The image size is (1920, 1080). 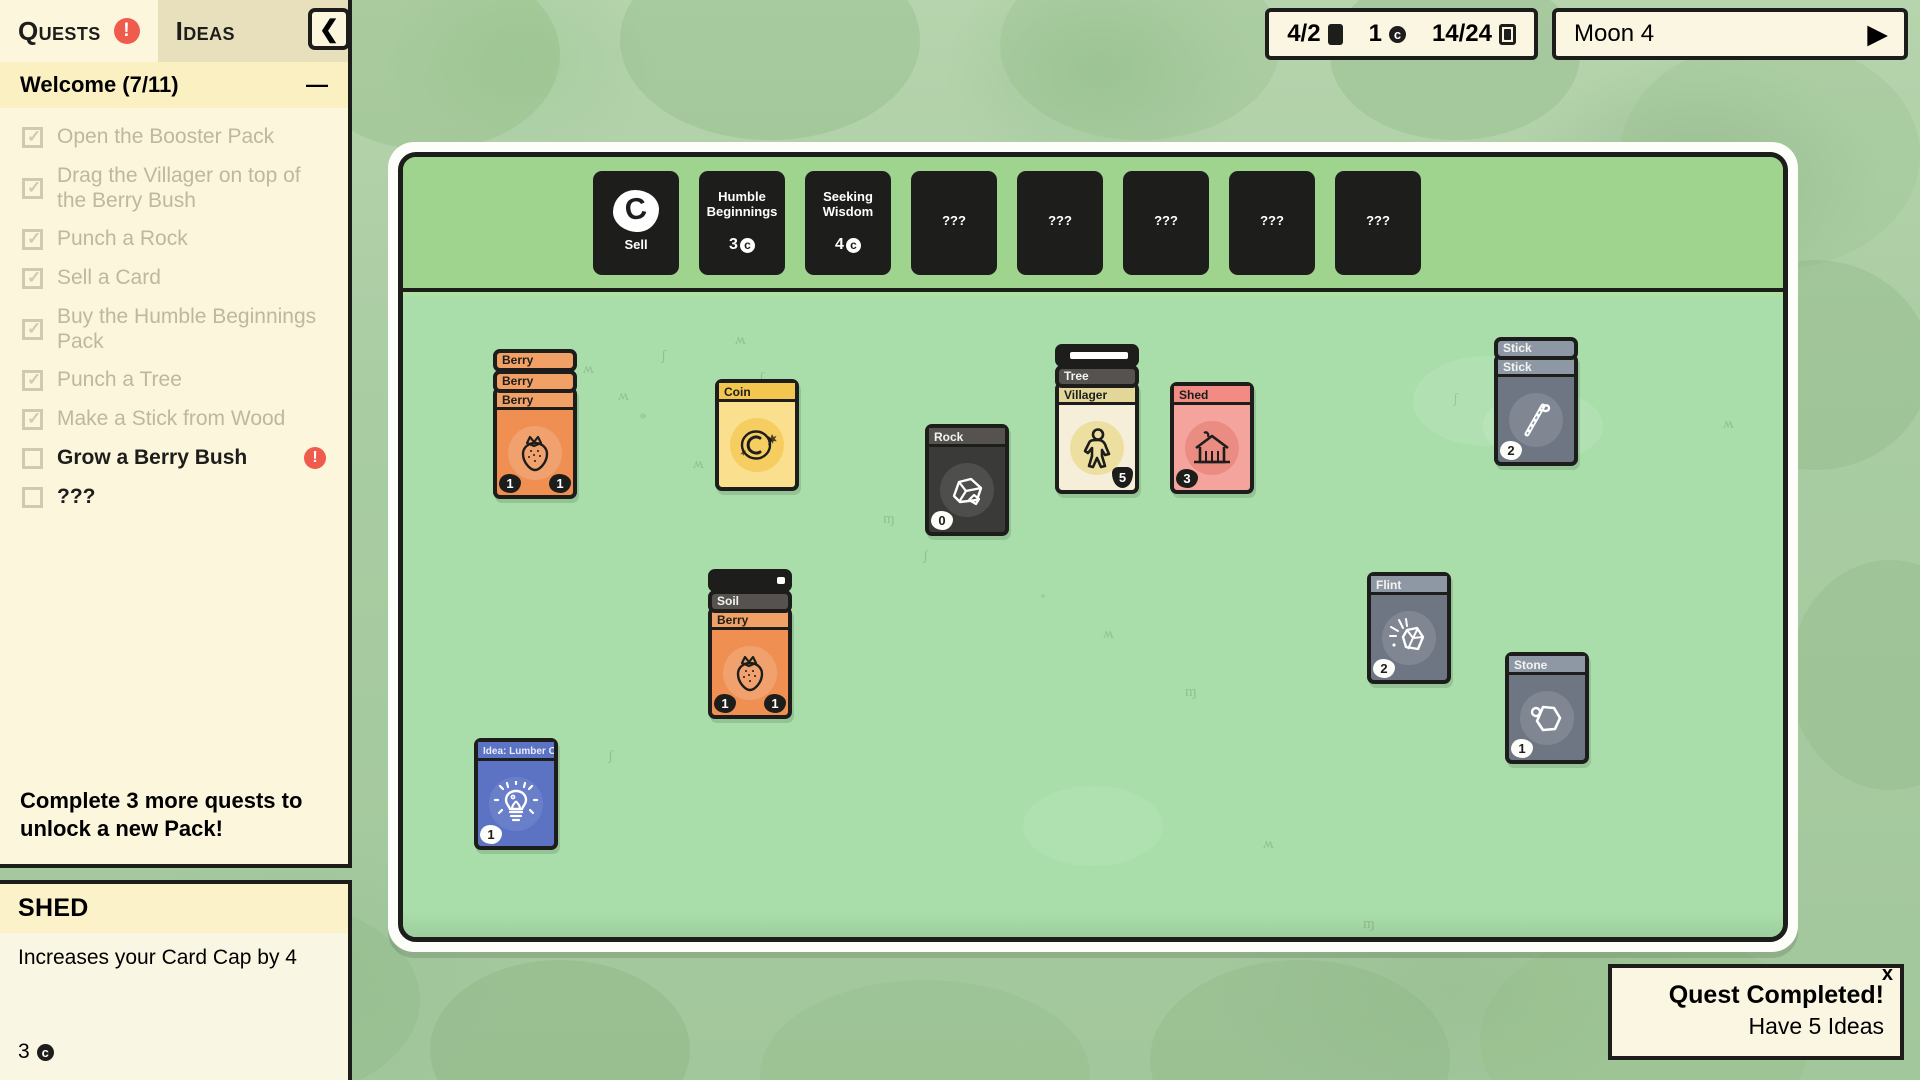 I want to click on stick-icon, so click(x=1536, y=419).